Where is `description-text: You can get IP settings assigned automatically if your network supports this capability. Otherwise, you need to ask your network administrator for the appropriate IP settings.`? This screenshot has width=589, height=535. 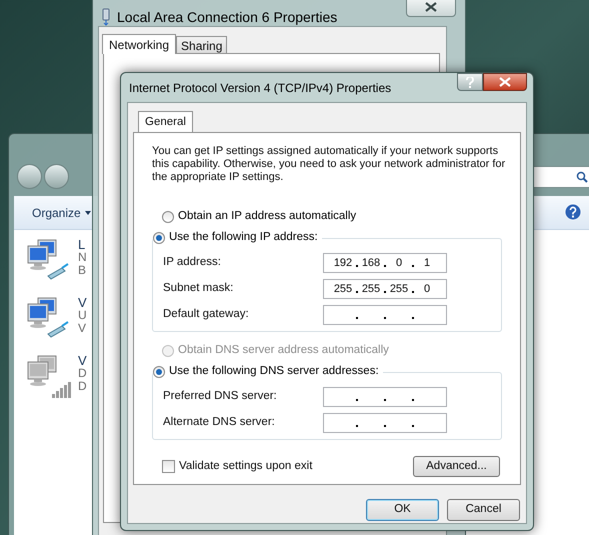
description-text: You can get IP settings assigned automatically if your network supports this capability. Otherwise, you need to ask your network administrator for the appropriate IP settings. is located at coordinates (329, 164).